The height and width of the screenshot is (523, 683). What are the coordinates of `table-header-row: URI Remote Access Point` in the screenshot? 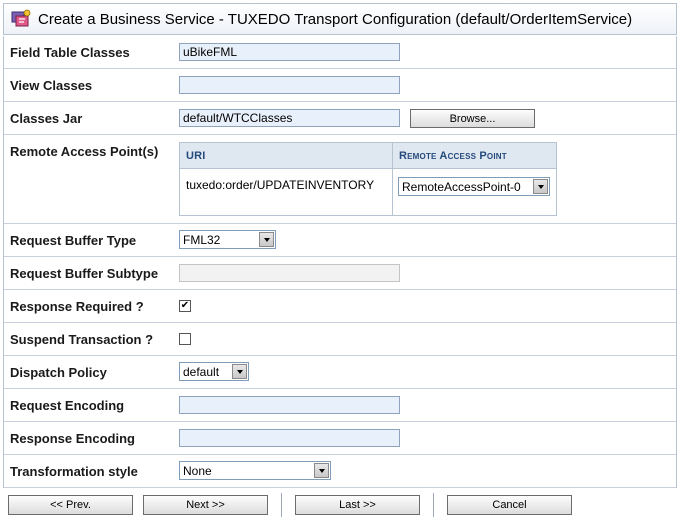 It's located at (368, 155).